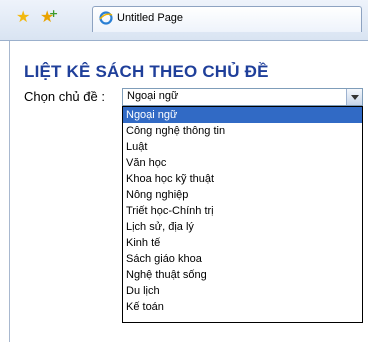 This screenshot has width=368, height=342. What do you see at coordinates (242, 115) in the screenshot?
I see `topic-option: Ngoại ngữ` at bounding box center [242, 115].